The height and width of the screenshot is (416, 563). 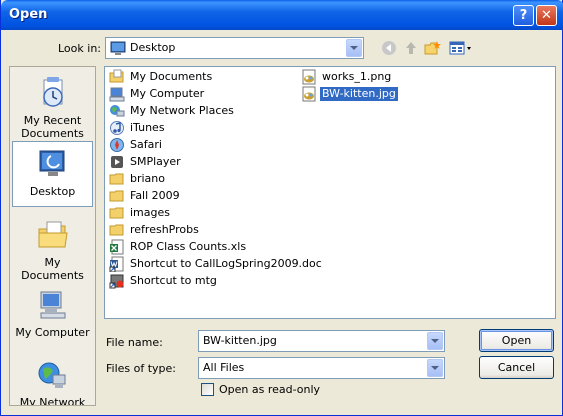 What do you see at coordinates (359, 94) in the screenshot?
I see `file-name: BW-kitten.jpg` at bounding box center [359, 94].